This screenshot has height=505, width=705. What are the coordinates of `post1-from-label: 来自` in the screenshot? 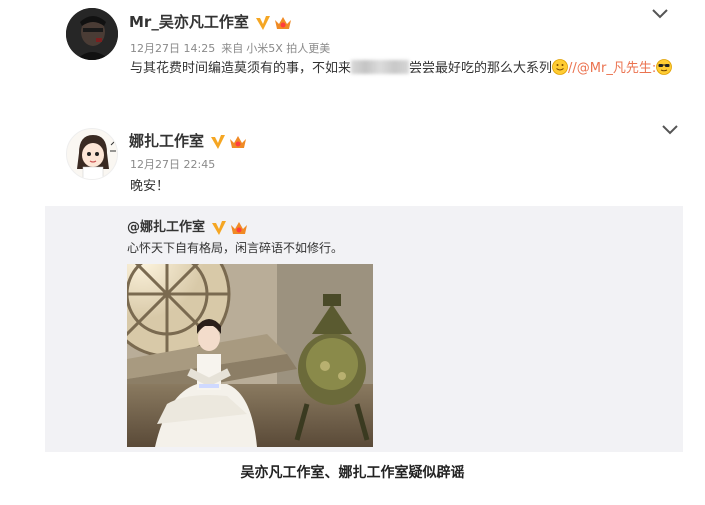 It's located at (232, 48).